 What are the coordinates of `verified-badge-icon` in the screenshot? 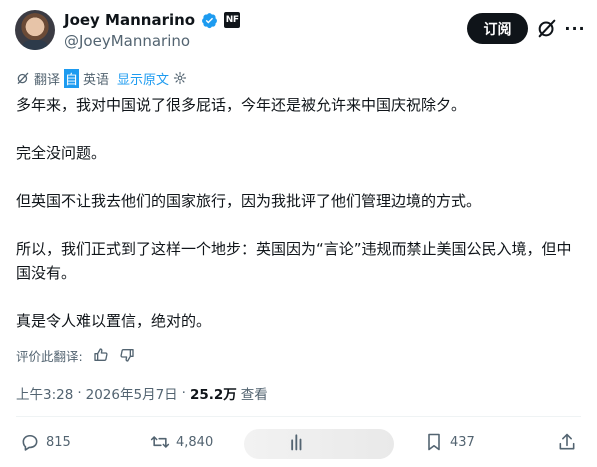 It's located at (210, 20).